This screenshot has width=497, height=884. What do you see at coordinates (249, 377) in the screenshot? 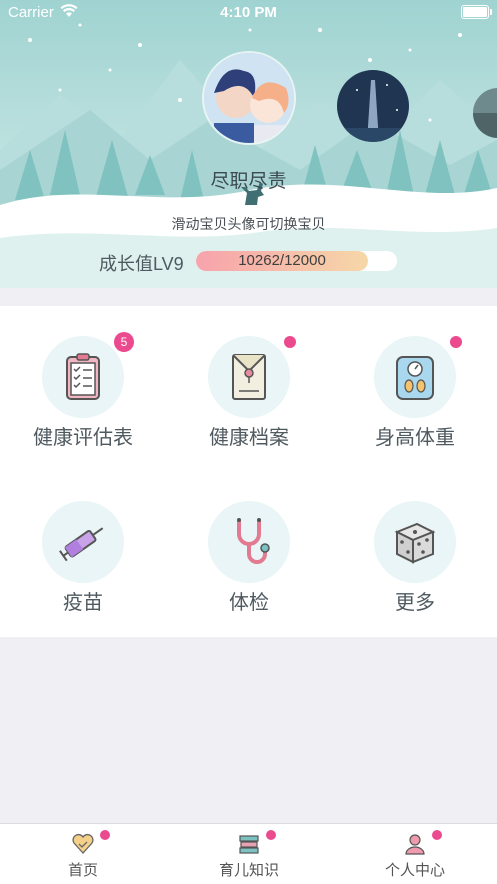
I see `envelope-file-icon` at bounding box center [249, 377].